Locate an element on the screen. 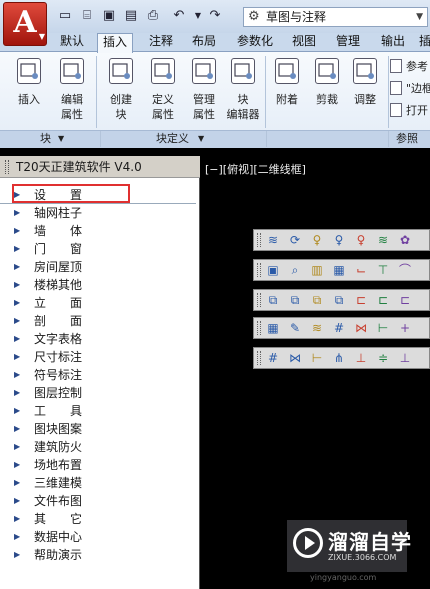  flower-icon: ✿ is located at coordinates (405, 240).